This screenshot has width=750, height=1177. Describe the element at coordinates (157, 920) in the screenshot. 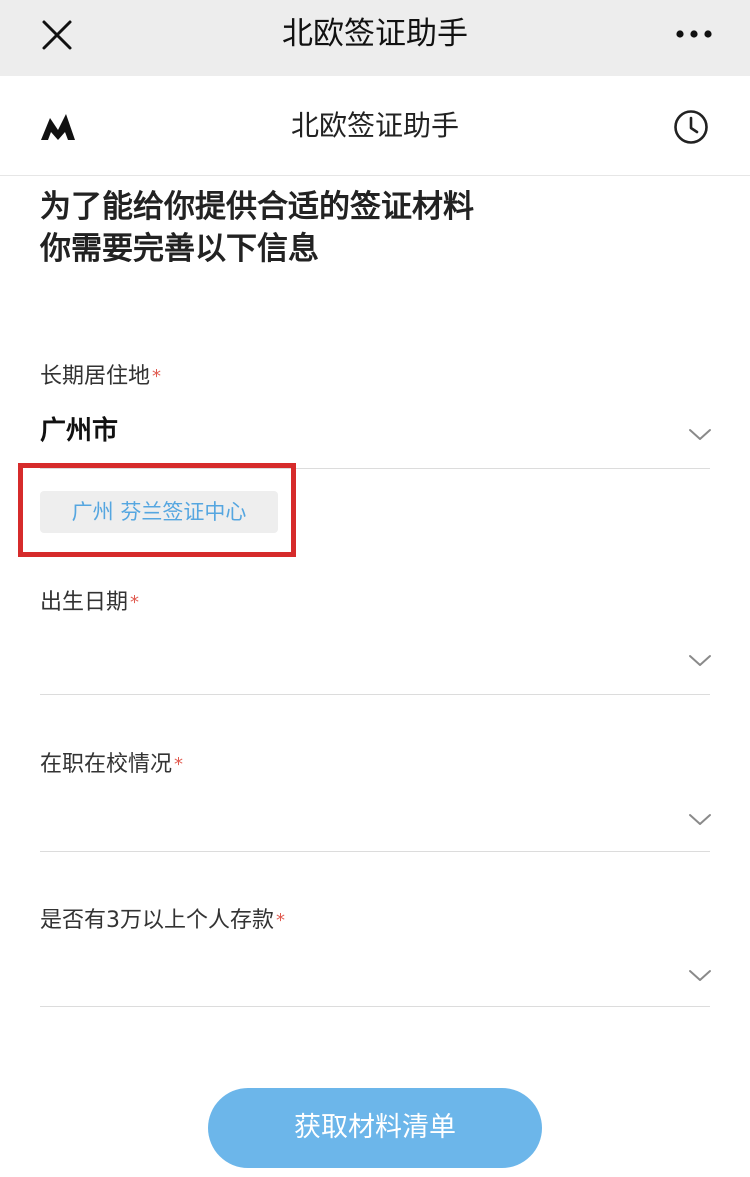

I see `savings-label-text: 是否有3万以上个人存款` at that location.